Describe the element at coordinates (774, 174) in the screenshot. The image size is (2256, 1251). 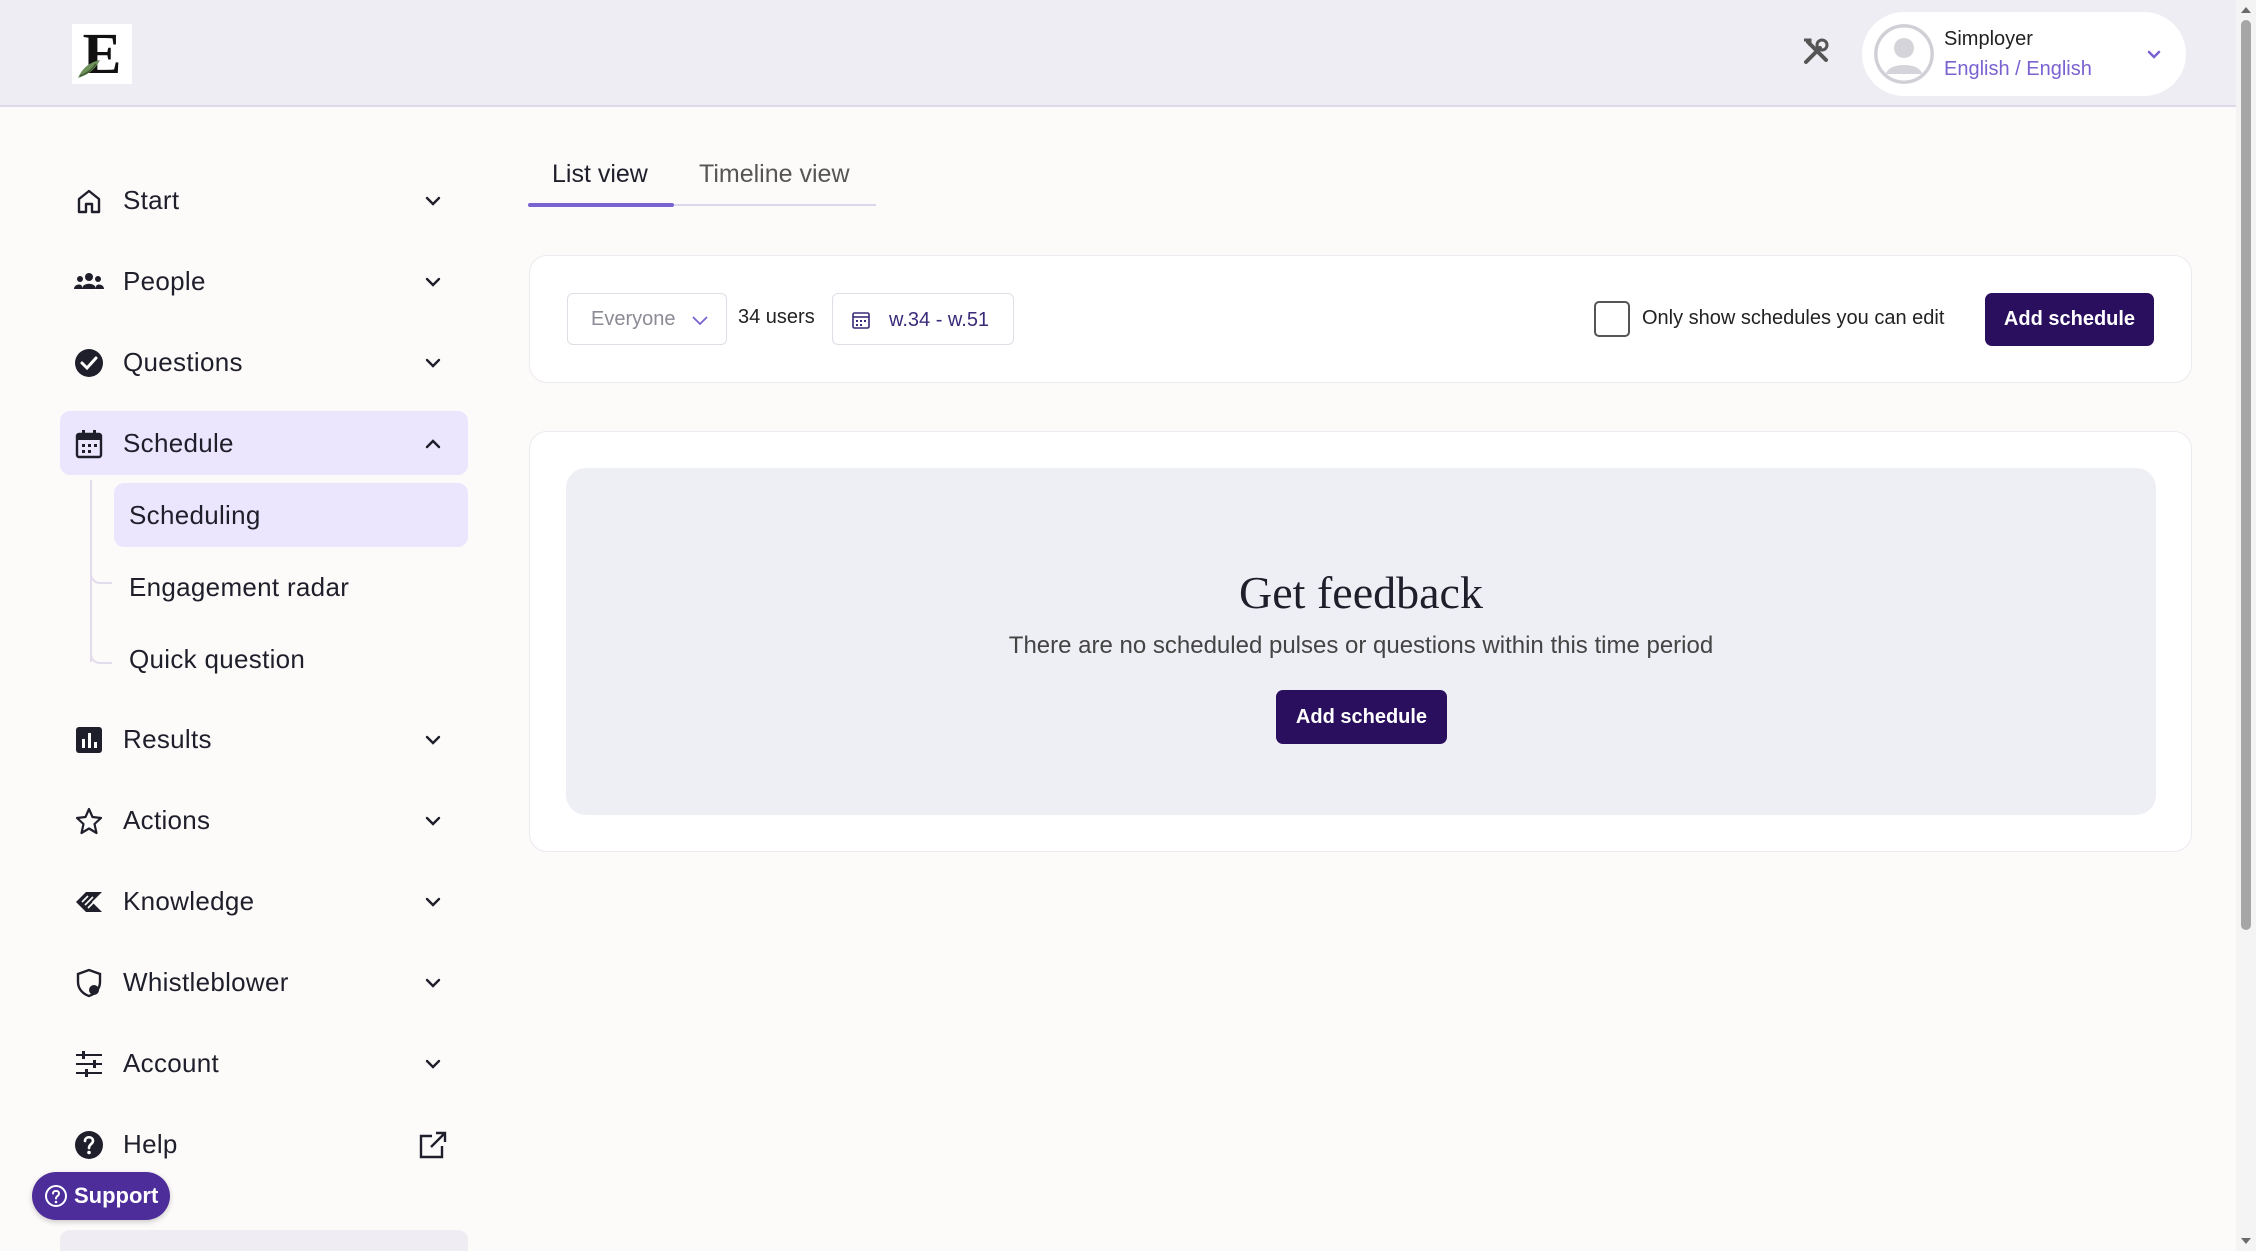
I see `tab-timeline-view: Timeline view` at that location.